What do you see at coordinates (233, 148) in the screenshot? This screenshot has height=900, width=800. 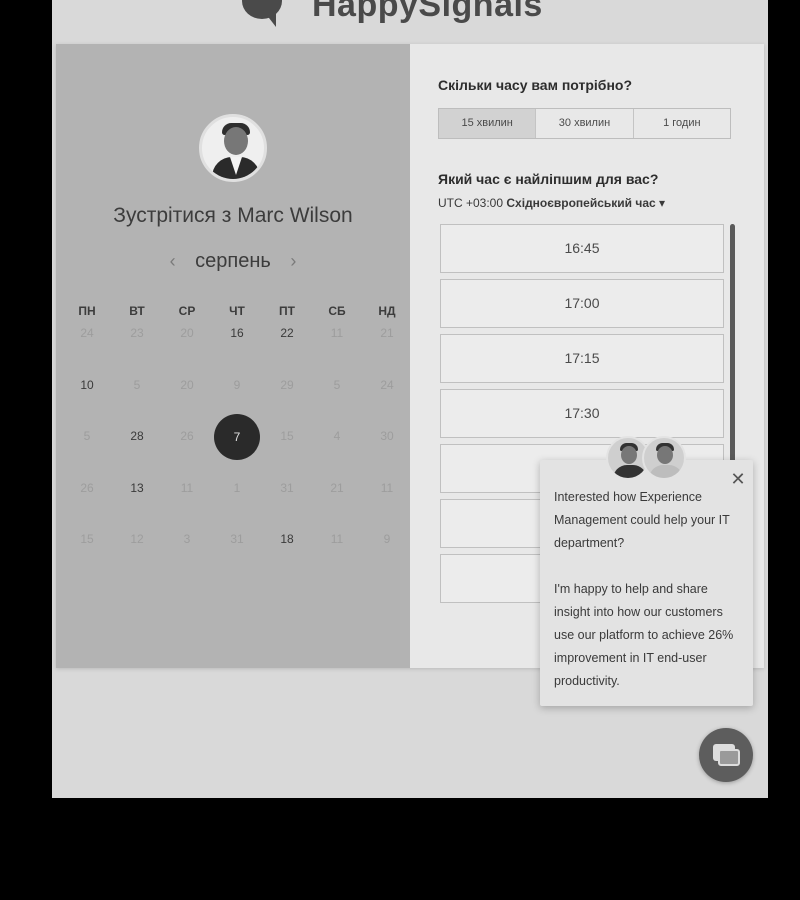 I see `host-avatar` at bounding box center [233, 148].